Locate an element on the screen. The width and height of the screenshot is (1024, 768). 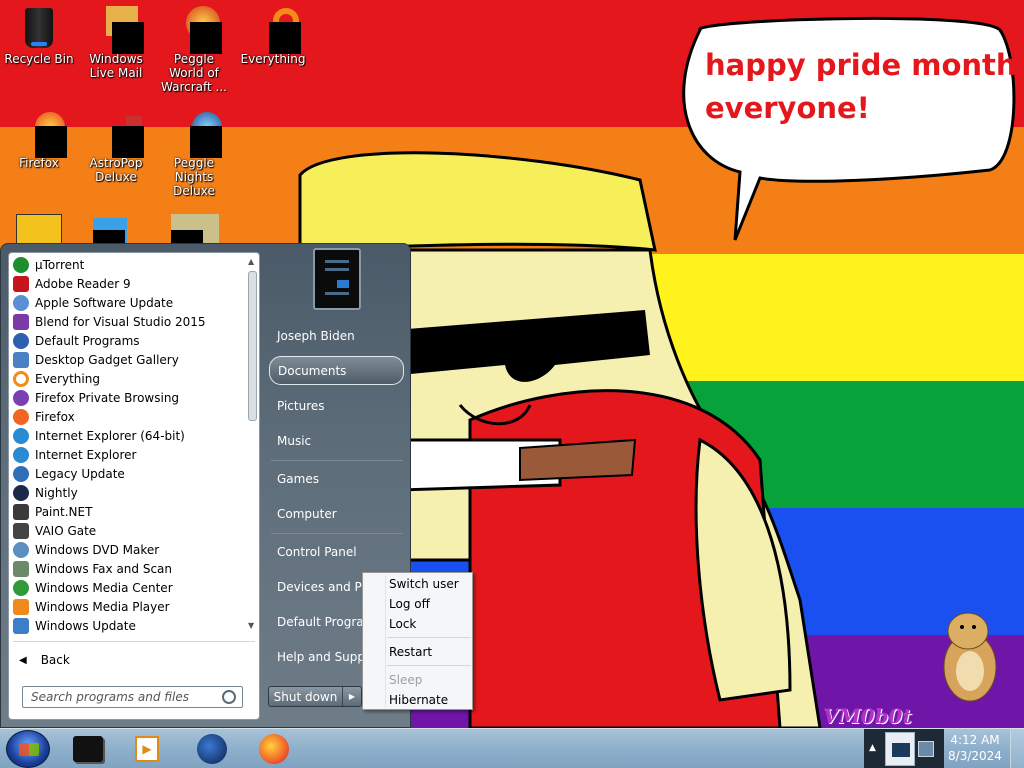
taskbar: ▶ ▲ 4:12 AM 8/3/2024 is located at coordinates (512, 748).